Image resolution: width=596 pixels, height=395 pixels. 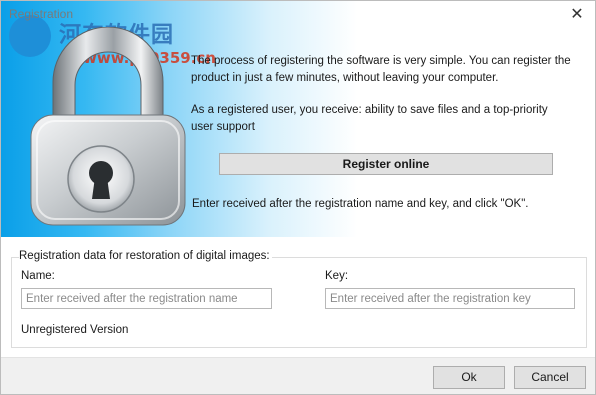 I want to click on padlock-icon, so click(x=108, y=126).